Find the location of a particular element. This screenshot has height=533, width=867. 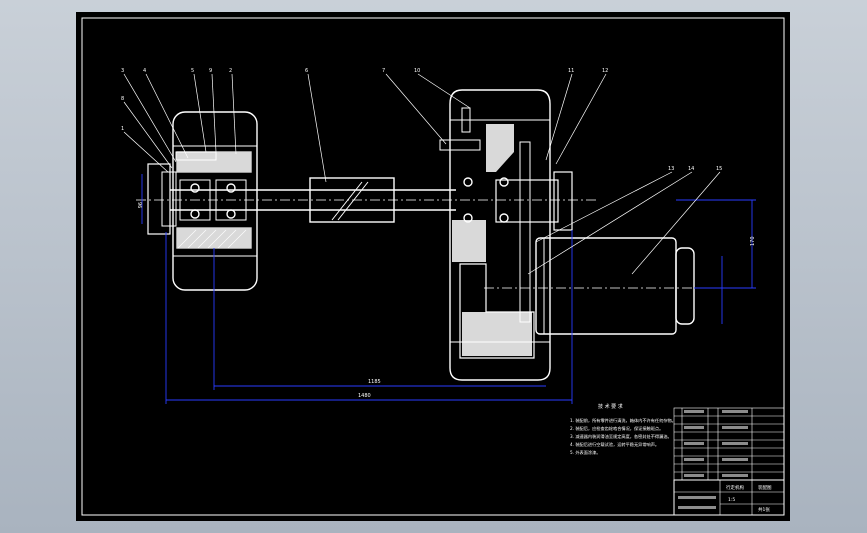

dim-overall-length: 1480 is located at coordinates (364, 396).